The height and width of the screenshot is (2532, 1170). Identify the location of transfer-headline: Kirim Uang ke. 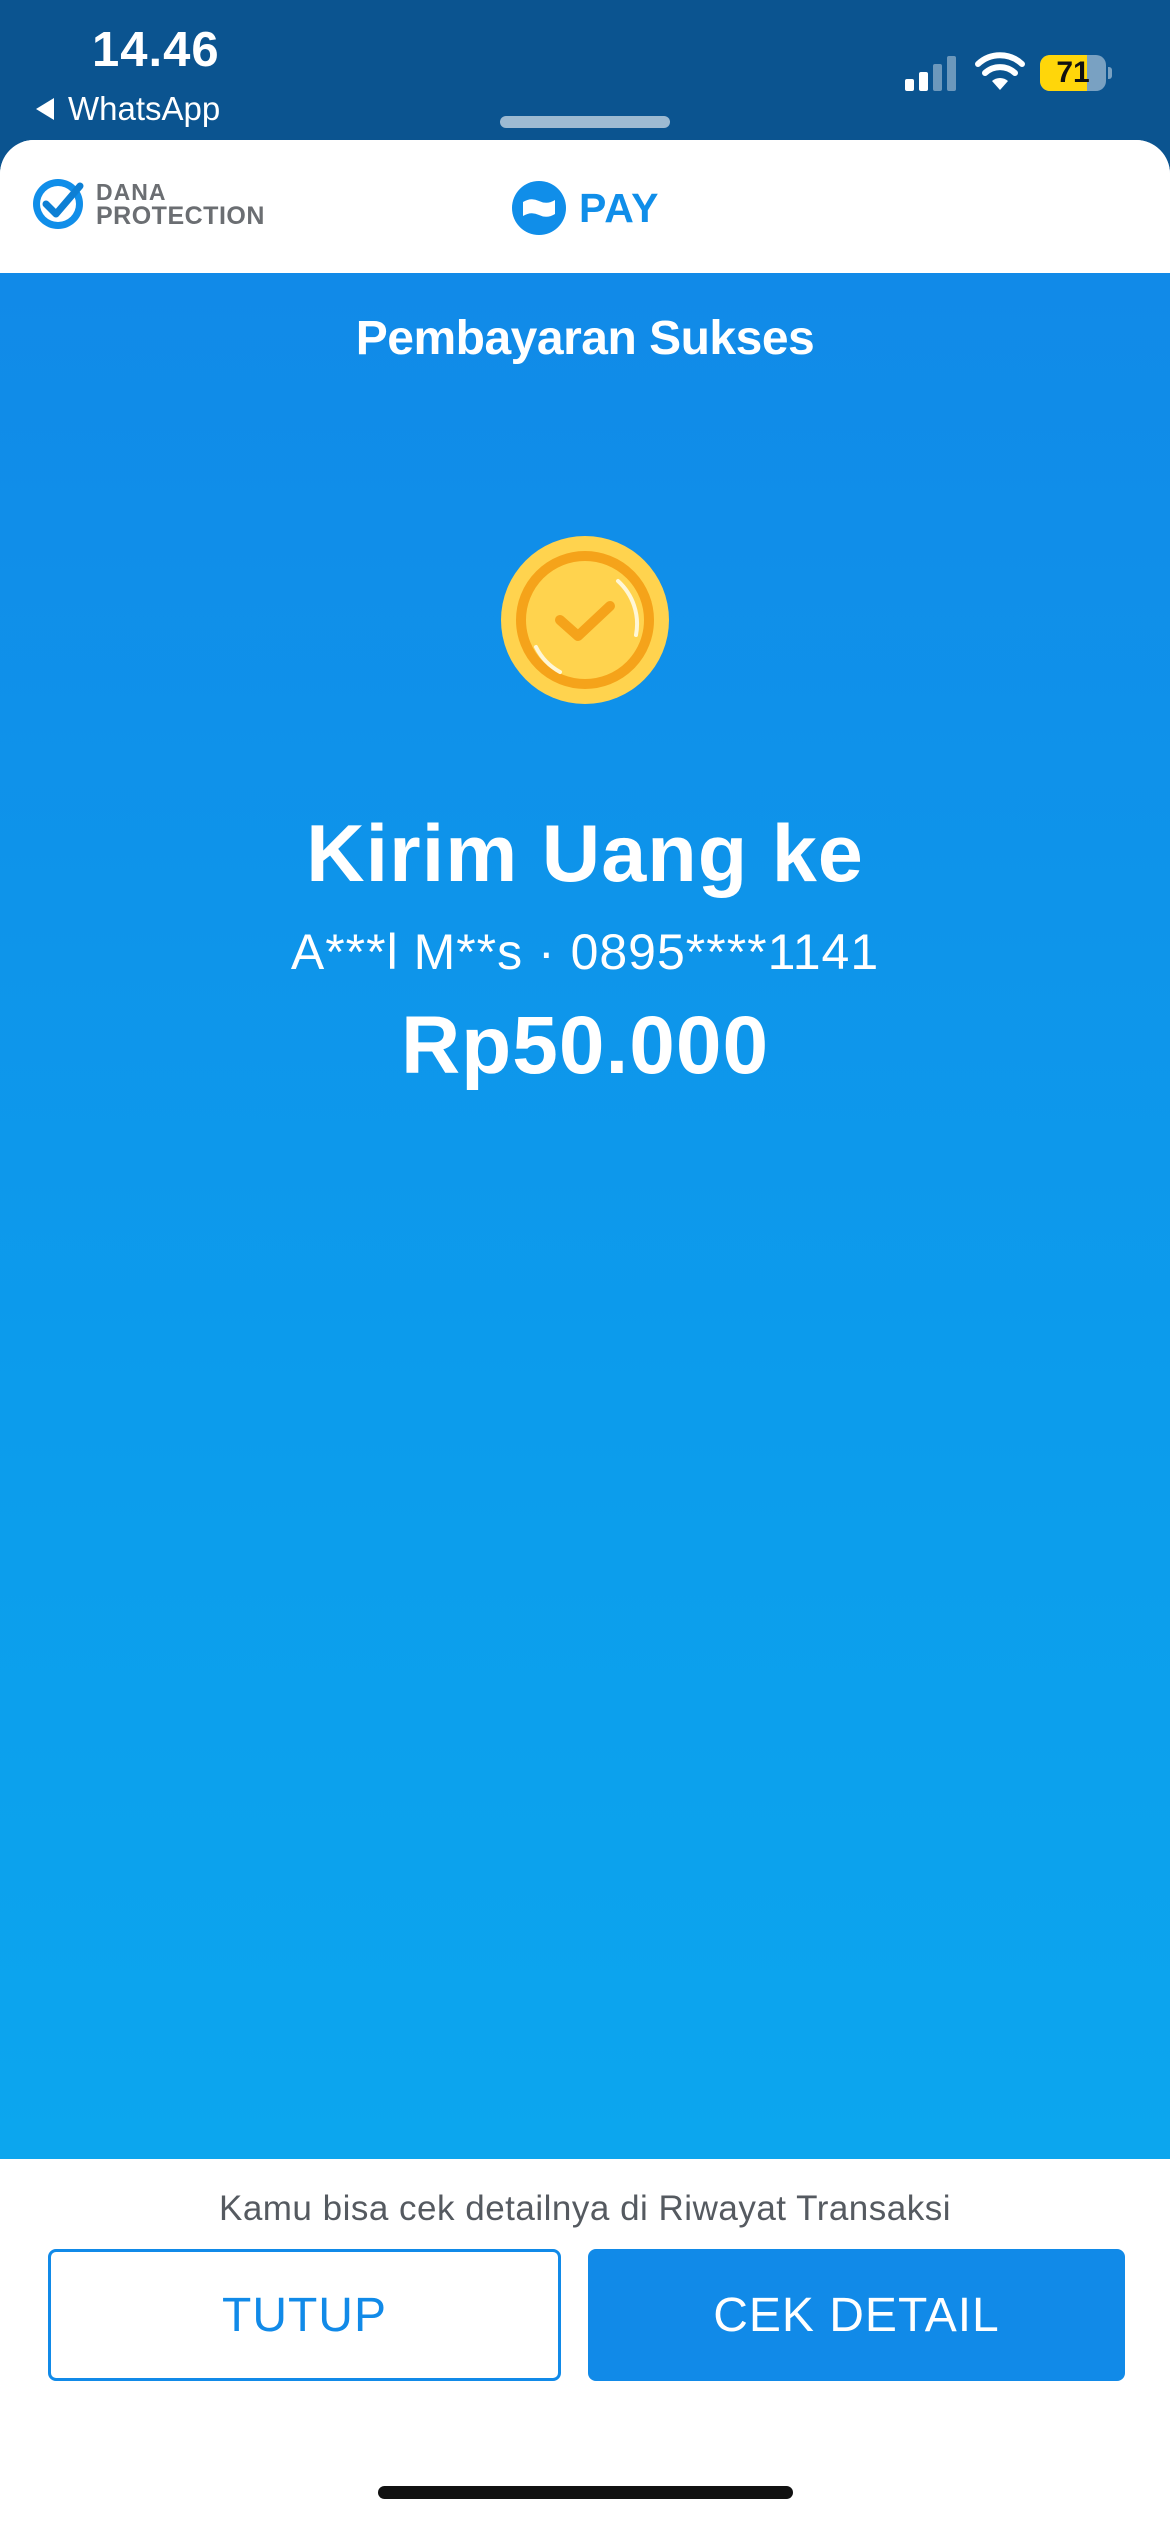
(585, 854).